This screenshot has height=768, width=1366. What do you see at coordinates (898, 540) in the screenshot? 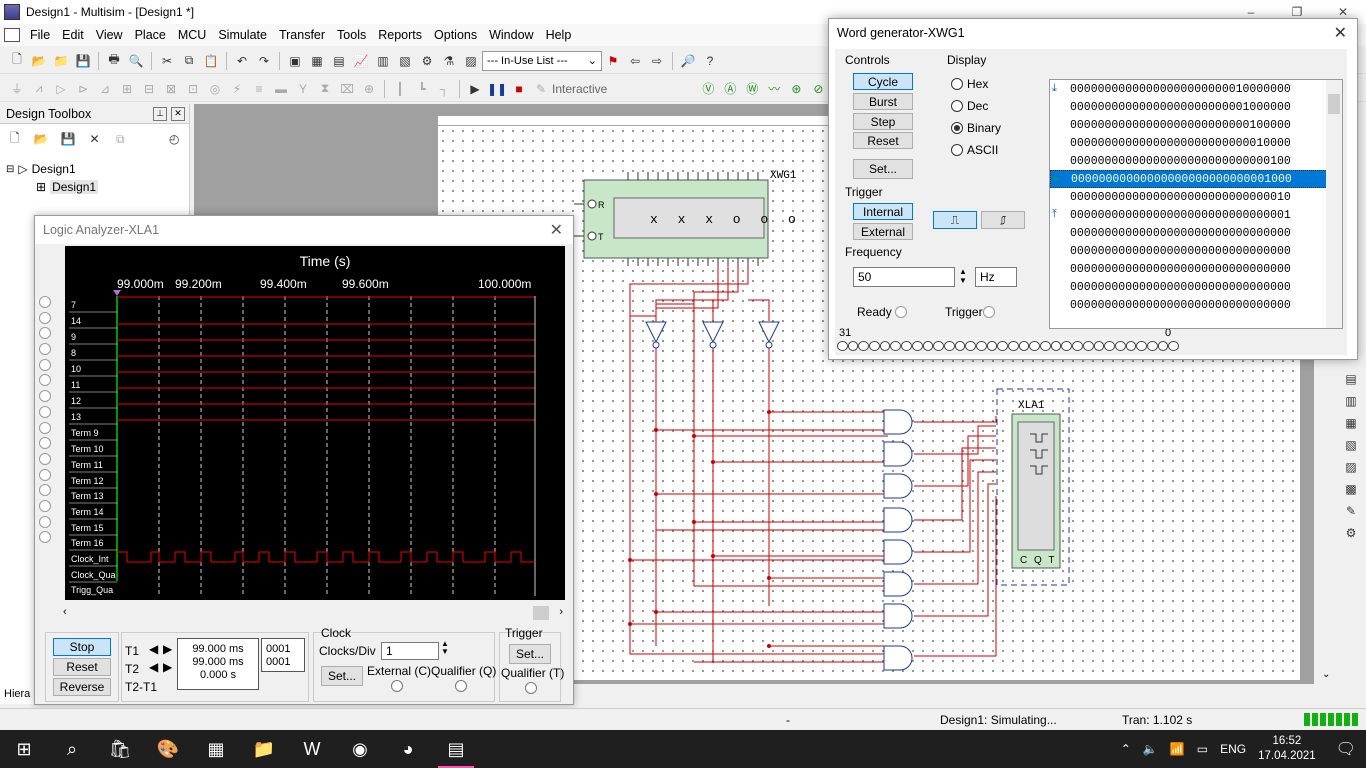
I see `and-gates` at bounding box center [898, 540].